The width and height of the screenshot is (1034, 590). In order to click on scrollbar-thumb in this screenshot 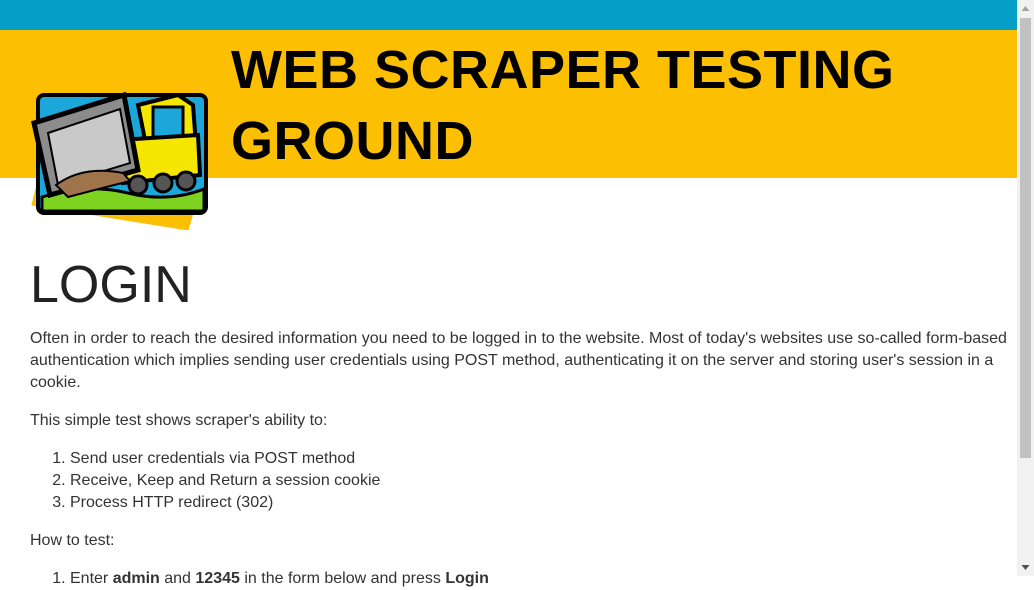, I will do `click(1025, 238)`.